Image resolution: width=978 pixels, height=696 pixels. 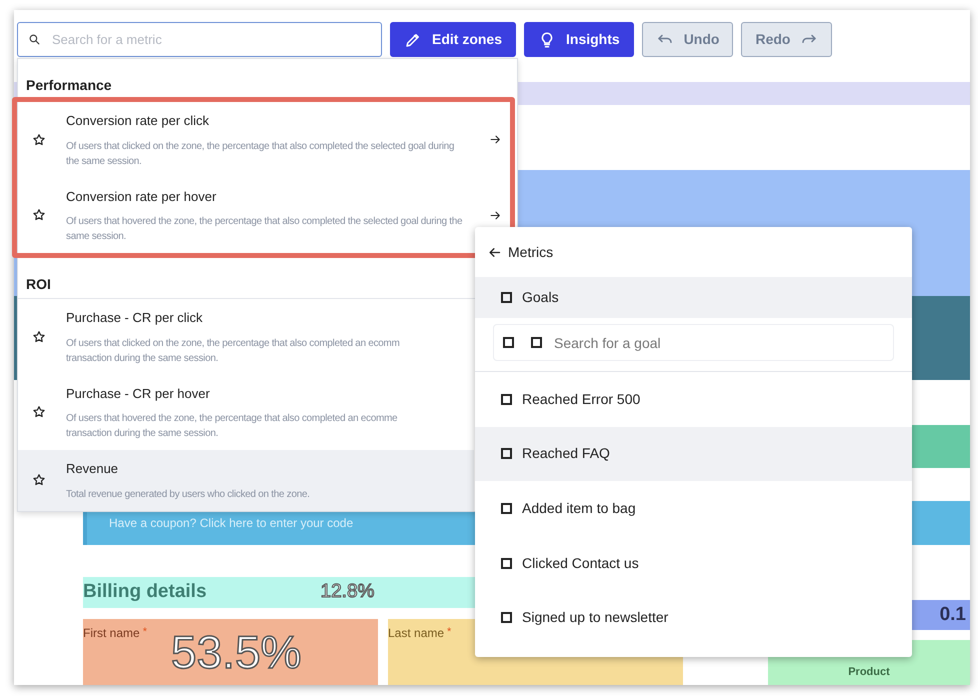 I want to click on metric-description: Of users that hovered the zone, the percentage that also completed an ecomme, so click(x=232, y=419).